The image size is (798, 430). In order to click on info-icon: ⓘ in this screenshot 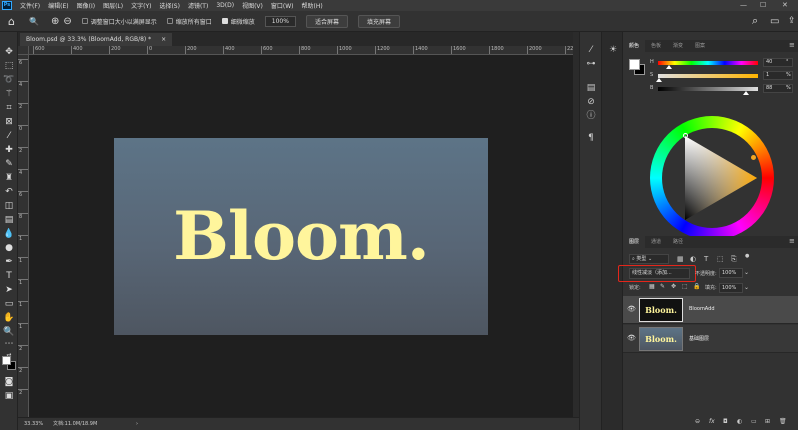, I will do `click(591, 116)`.